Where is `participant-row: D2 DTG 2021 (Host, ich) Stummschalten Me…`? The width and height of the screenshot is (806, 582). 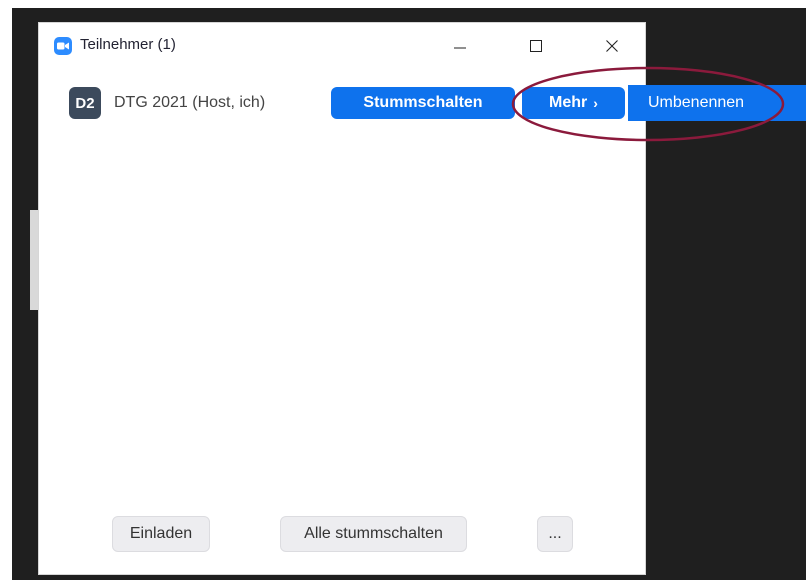
participant-row: D2 DTG 2021 (Host, ich) Stummschalten Me… is located at coordinates (342, 103).